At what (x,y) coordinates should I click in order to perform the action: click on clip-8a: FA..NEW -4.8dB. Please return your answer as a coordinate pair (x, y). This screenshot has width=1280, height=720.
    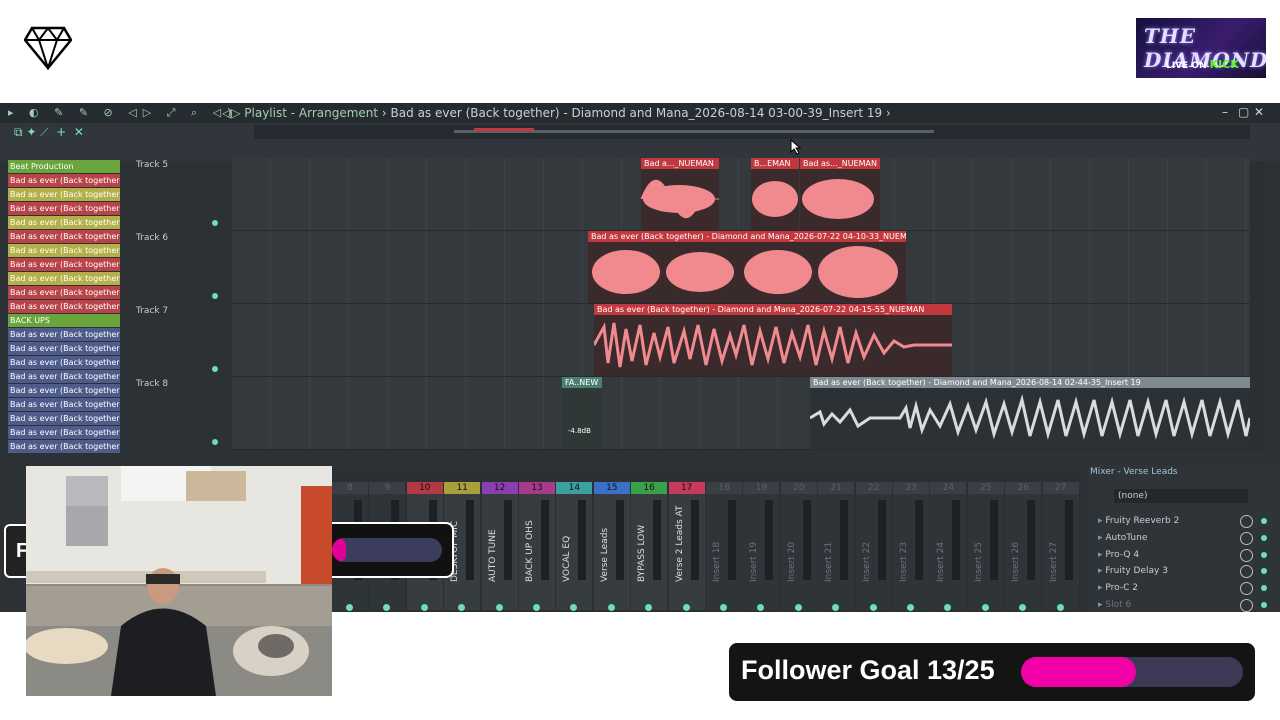
    Looking at the image, I should click on (582, 413).